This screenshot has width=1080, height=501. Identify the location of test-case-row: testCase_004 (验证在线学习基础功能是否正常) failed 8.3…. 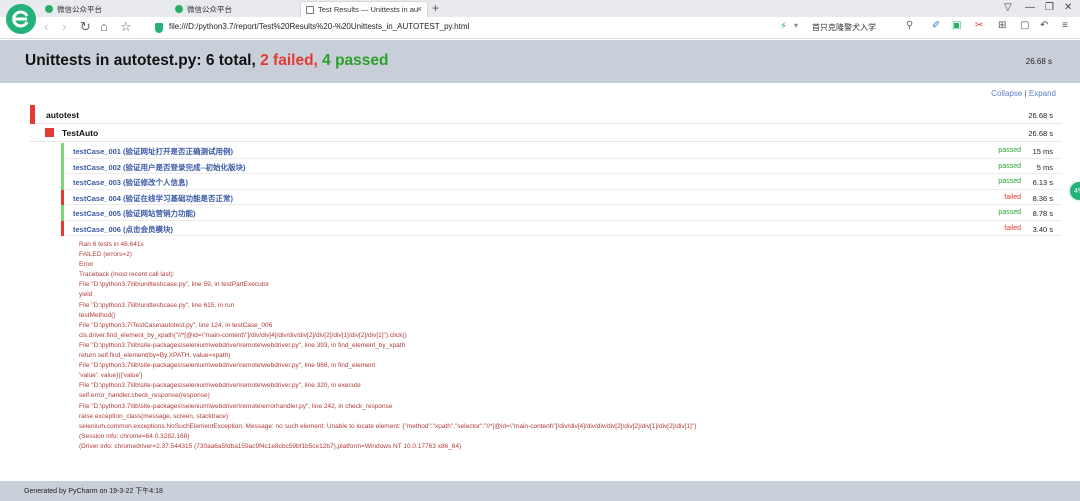
(561, 197).